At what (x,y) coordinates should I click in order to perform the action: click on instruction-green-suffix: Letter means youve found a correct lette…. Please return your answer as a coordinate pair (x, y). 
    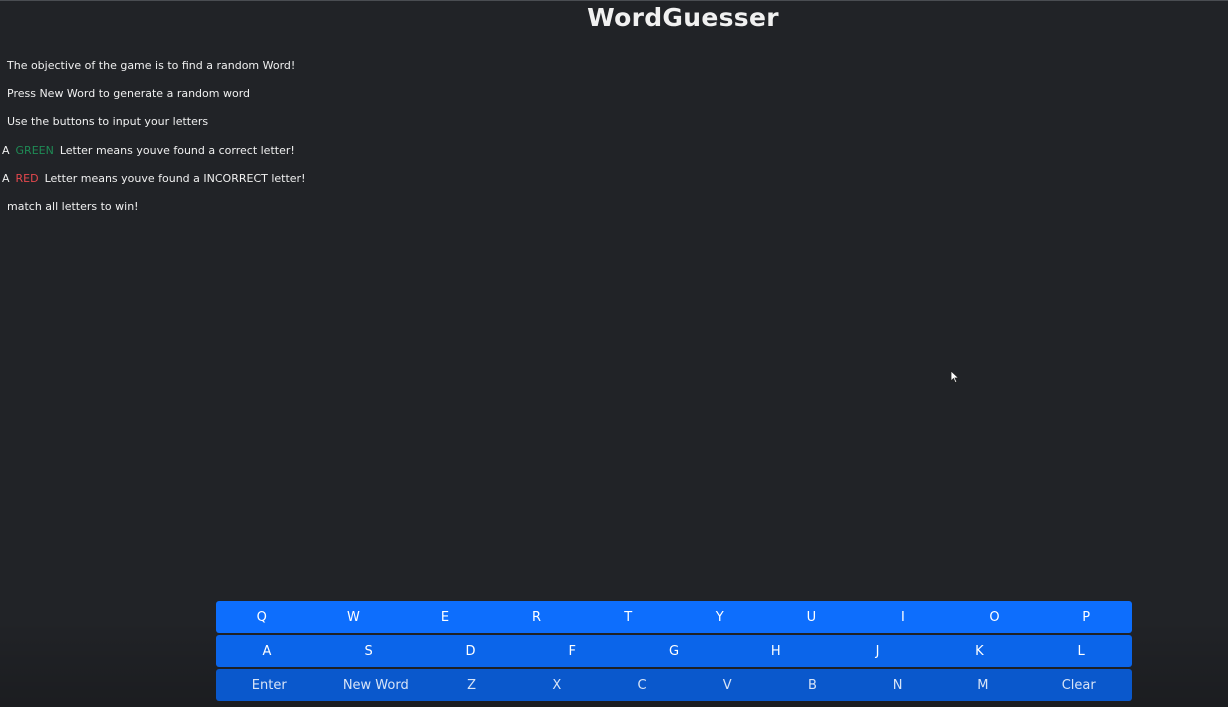
    Looking at the image, I should click on (177, 150).